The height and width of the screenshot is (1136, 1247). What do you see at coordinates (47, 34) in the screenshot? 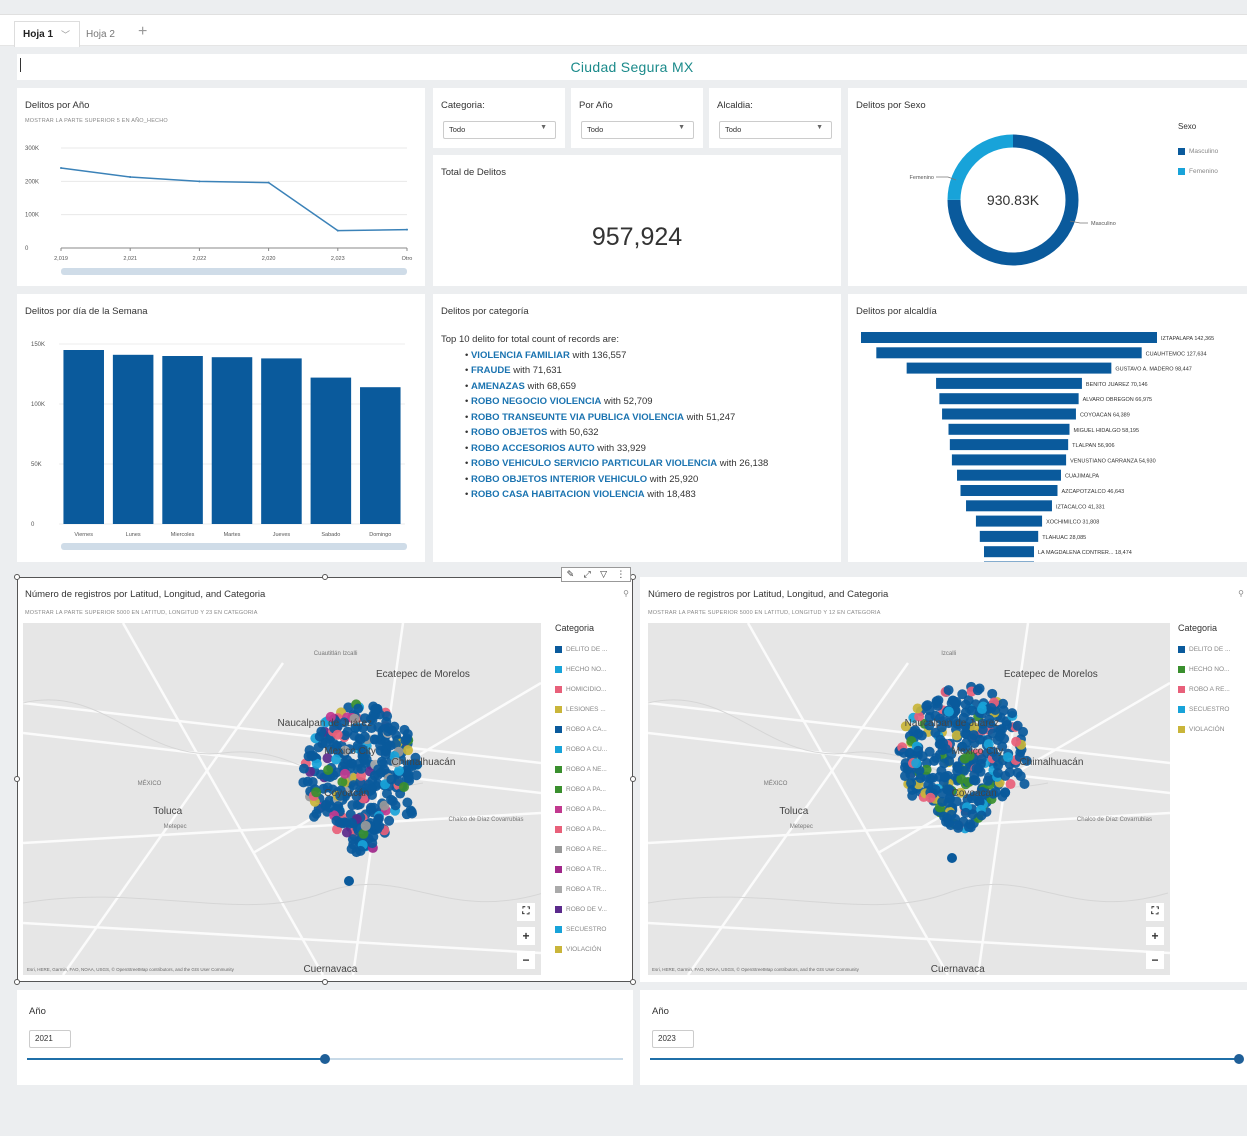
I see `tab-hoja-1: Hoja 1 ﹀` at bounding box center [47, 34].